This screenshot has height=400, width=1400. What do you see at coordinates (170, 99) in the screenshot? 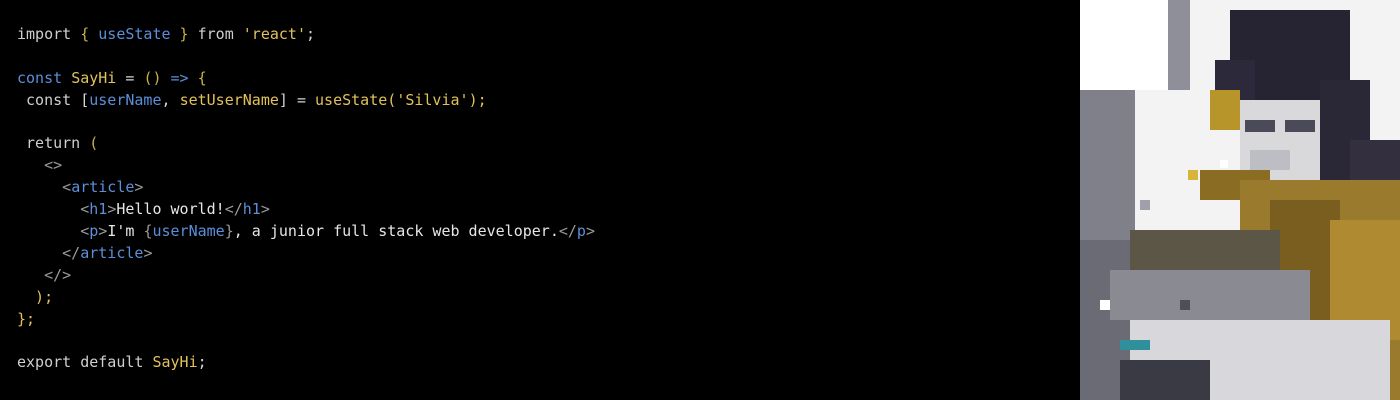
I see `code-token: ,` at bounding box center [170, 99].